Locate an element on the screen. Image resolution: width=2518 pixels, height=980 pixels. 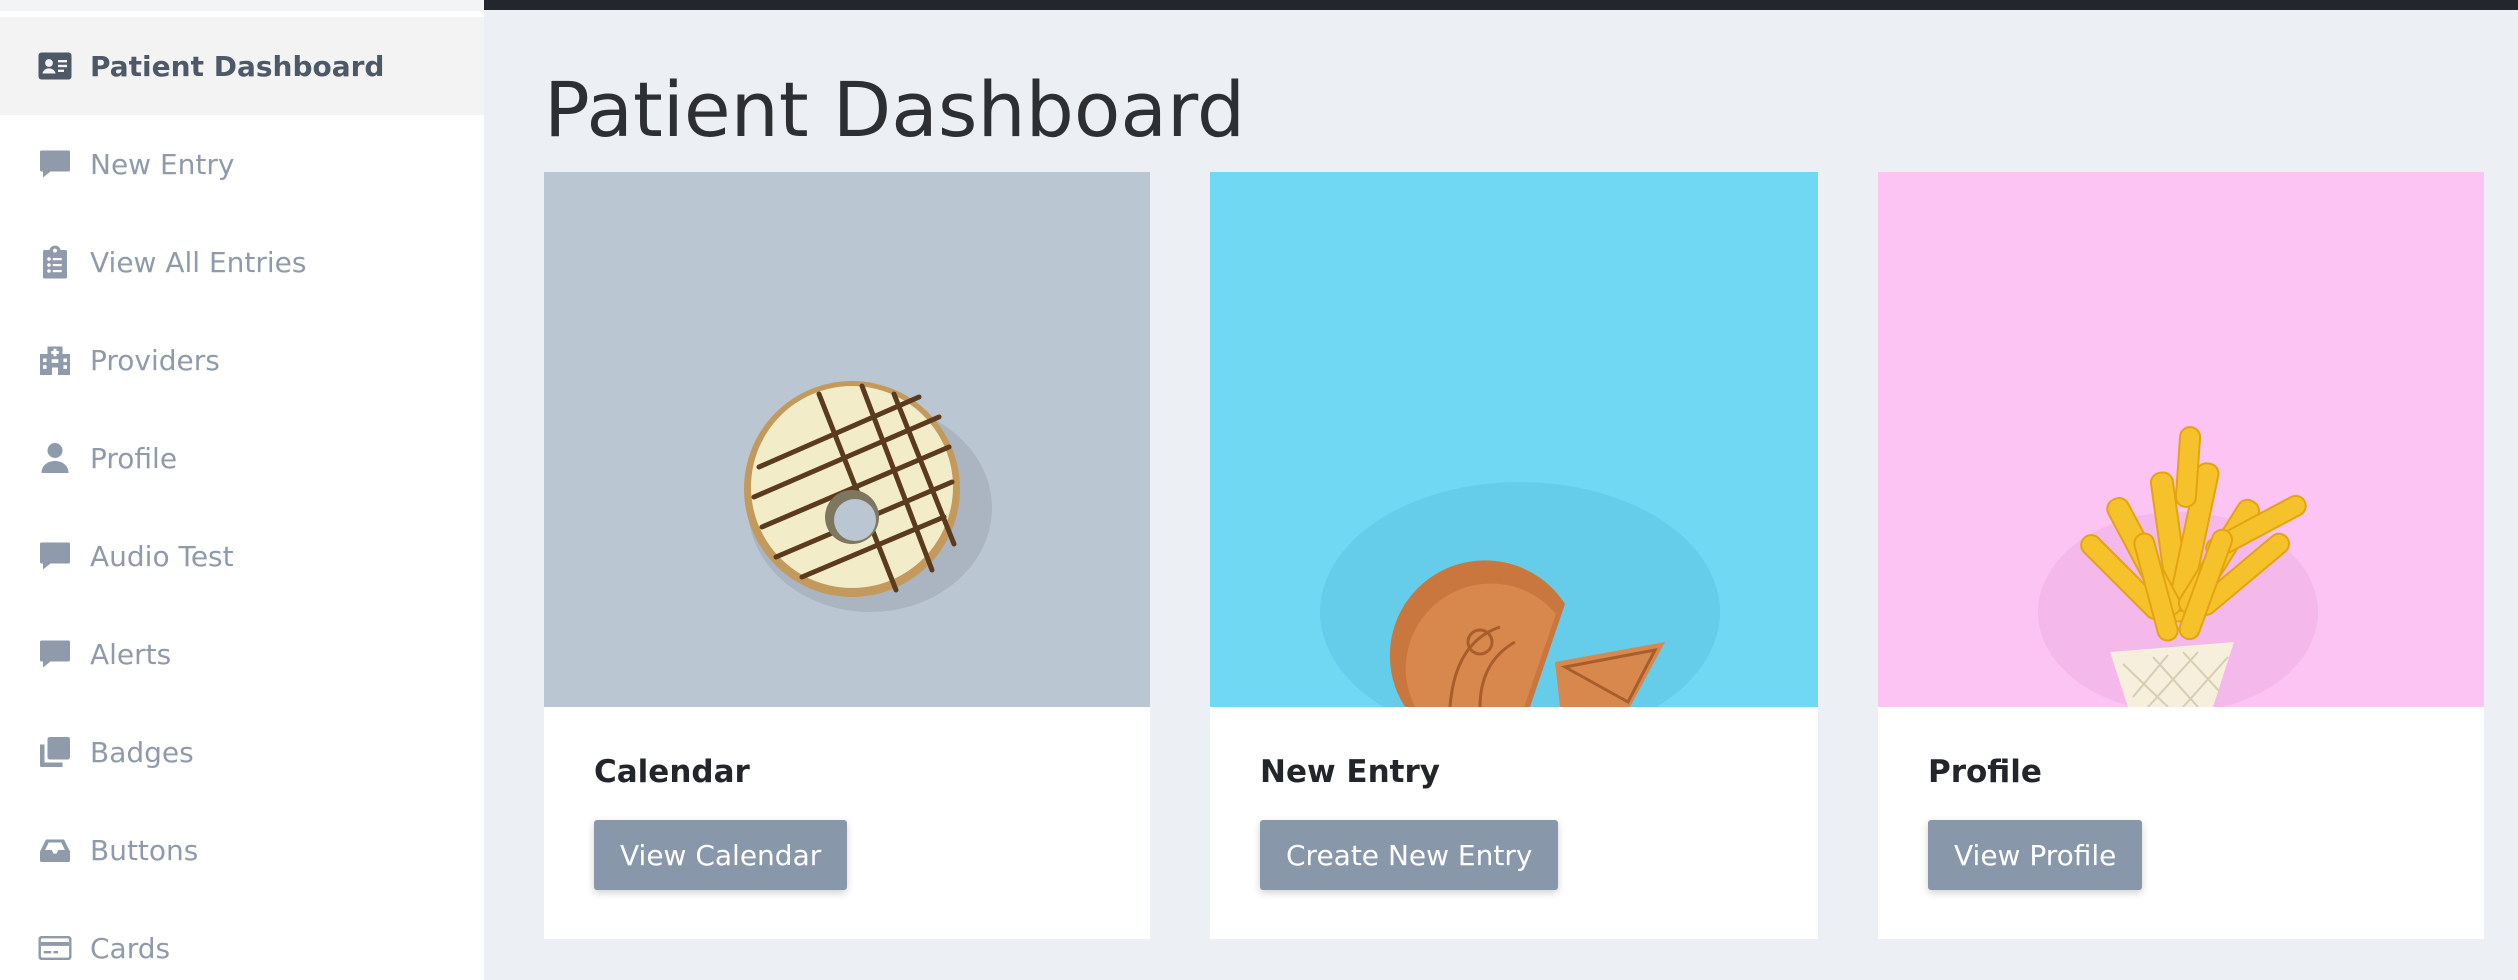
sidebar-item-label: Buttons is located at coordinates (144, 850).